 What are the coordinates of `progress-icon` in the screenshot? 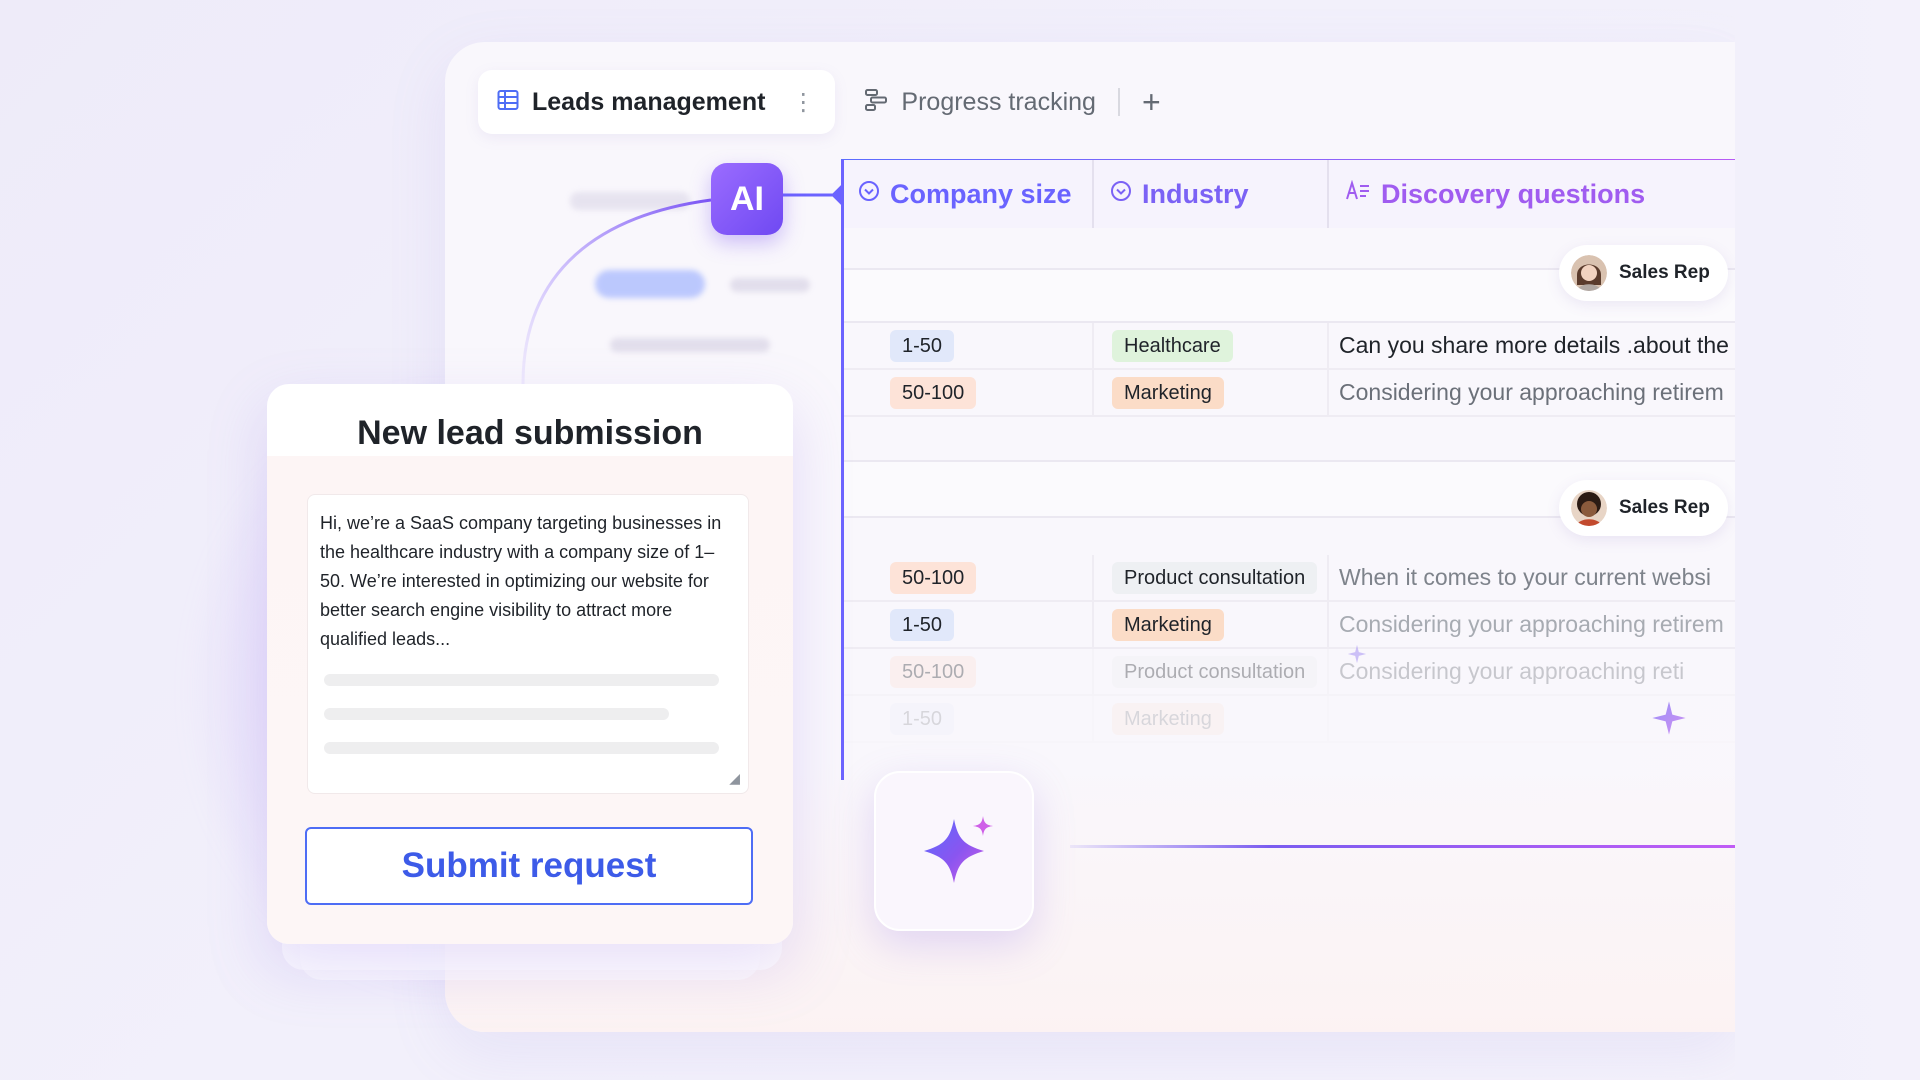 It's located at (876, 102).